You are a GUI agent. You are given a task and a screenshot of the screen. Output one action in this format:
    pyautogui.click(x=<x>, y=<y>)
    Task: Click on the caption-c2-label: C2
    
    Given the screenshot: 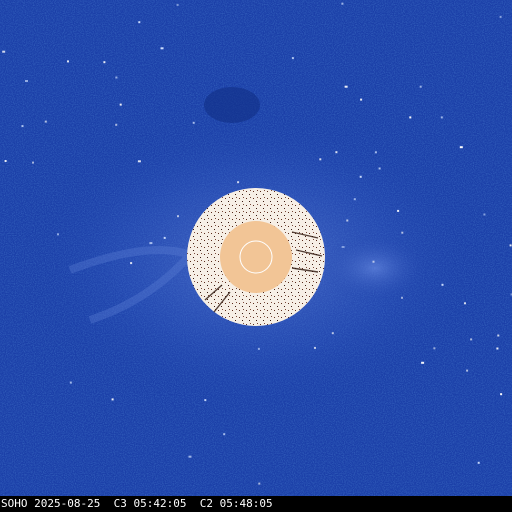 What is the action you would take?
    pyautogui.click(x=206, y=503)
    